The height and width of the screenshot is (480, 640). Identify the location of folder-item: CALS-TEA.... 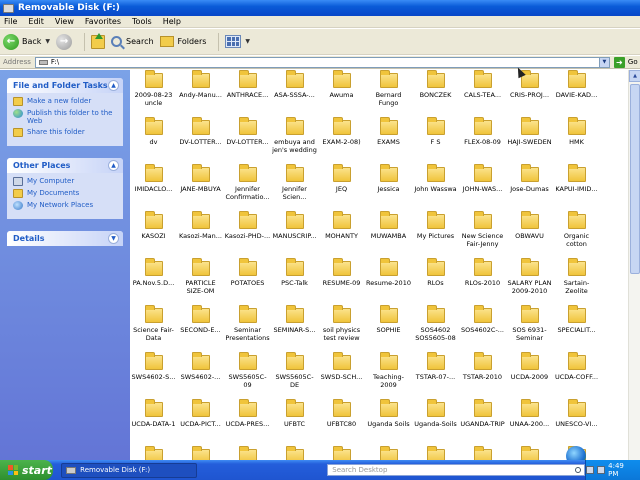
(482, 93).